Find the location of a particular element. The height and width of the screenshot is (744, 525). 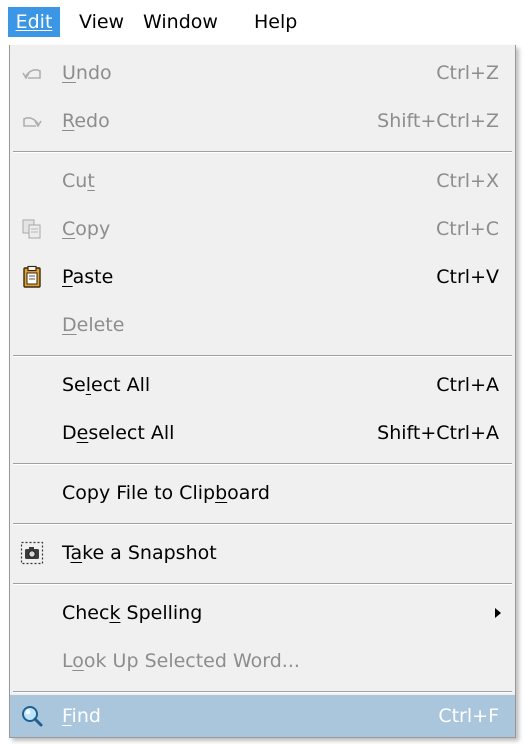

menu-bar: Edit View Window Help is located at coordinates (262, 22).